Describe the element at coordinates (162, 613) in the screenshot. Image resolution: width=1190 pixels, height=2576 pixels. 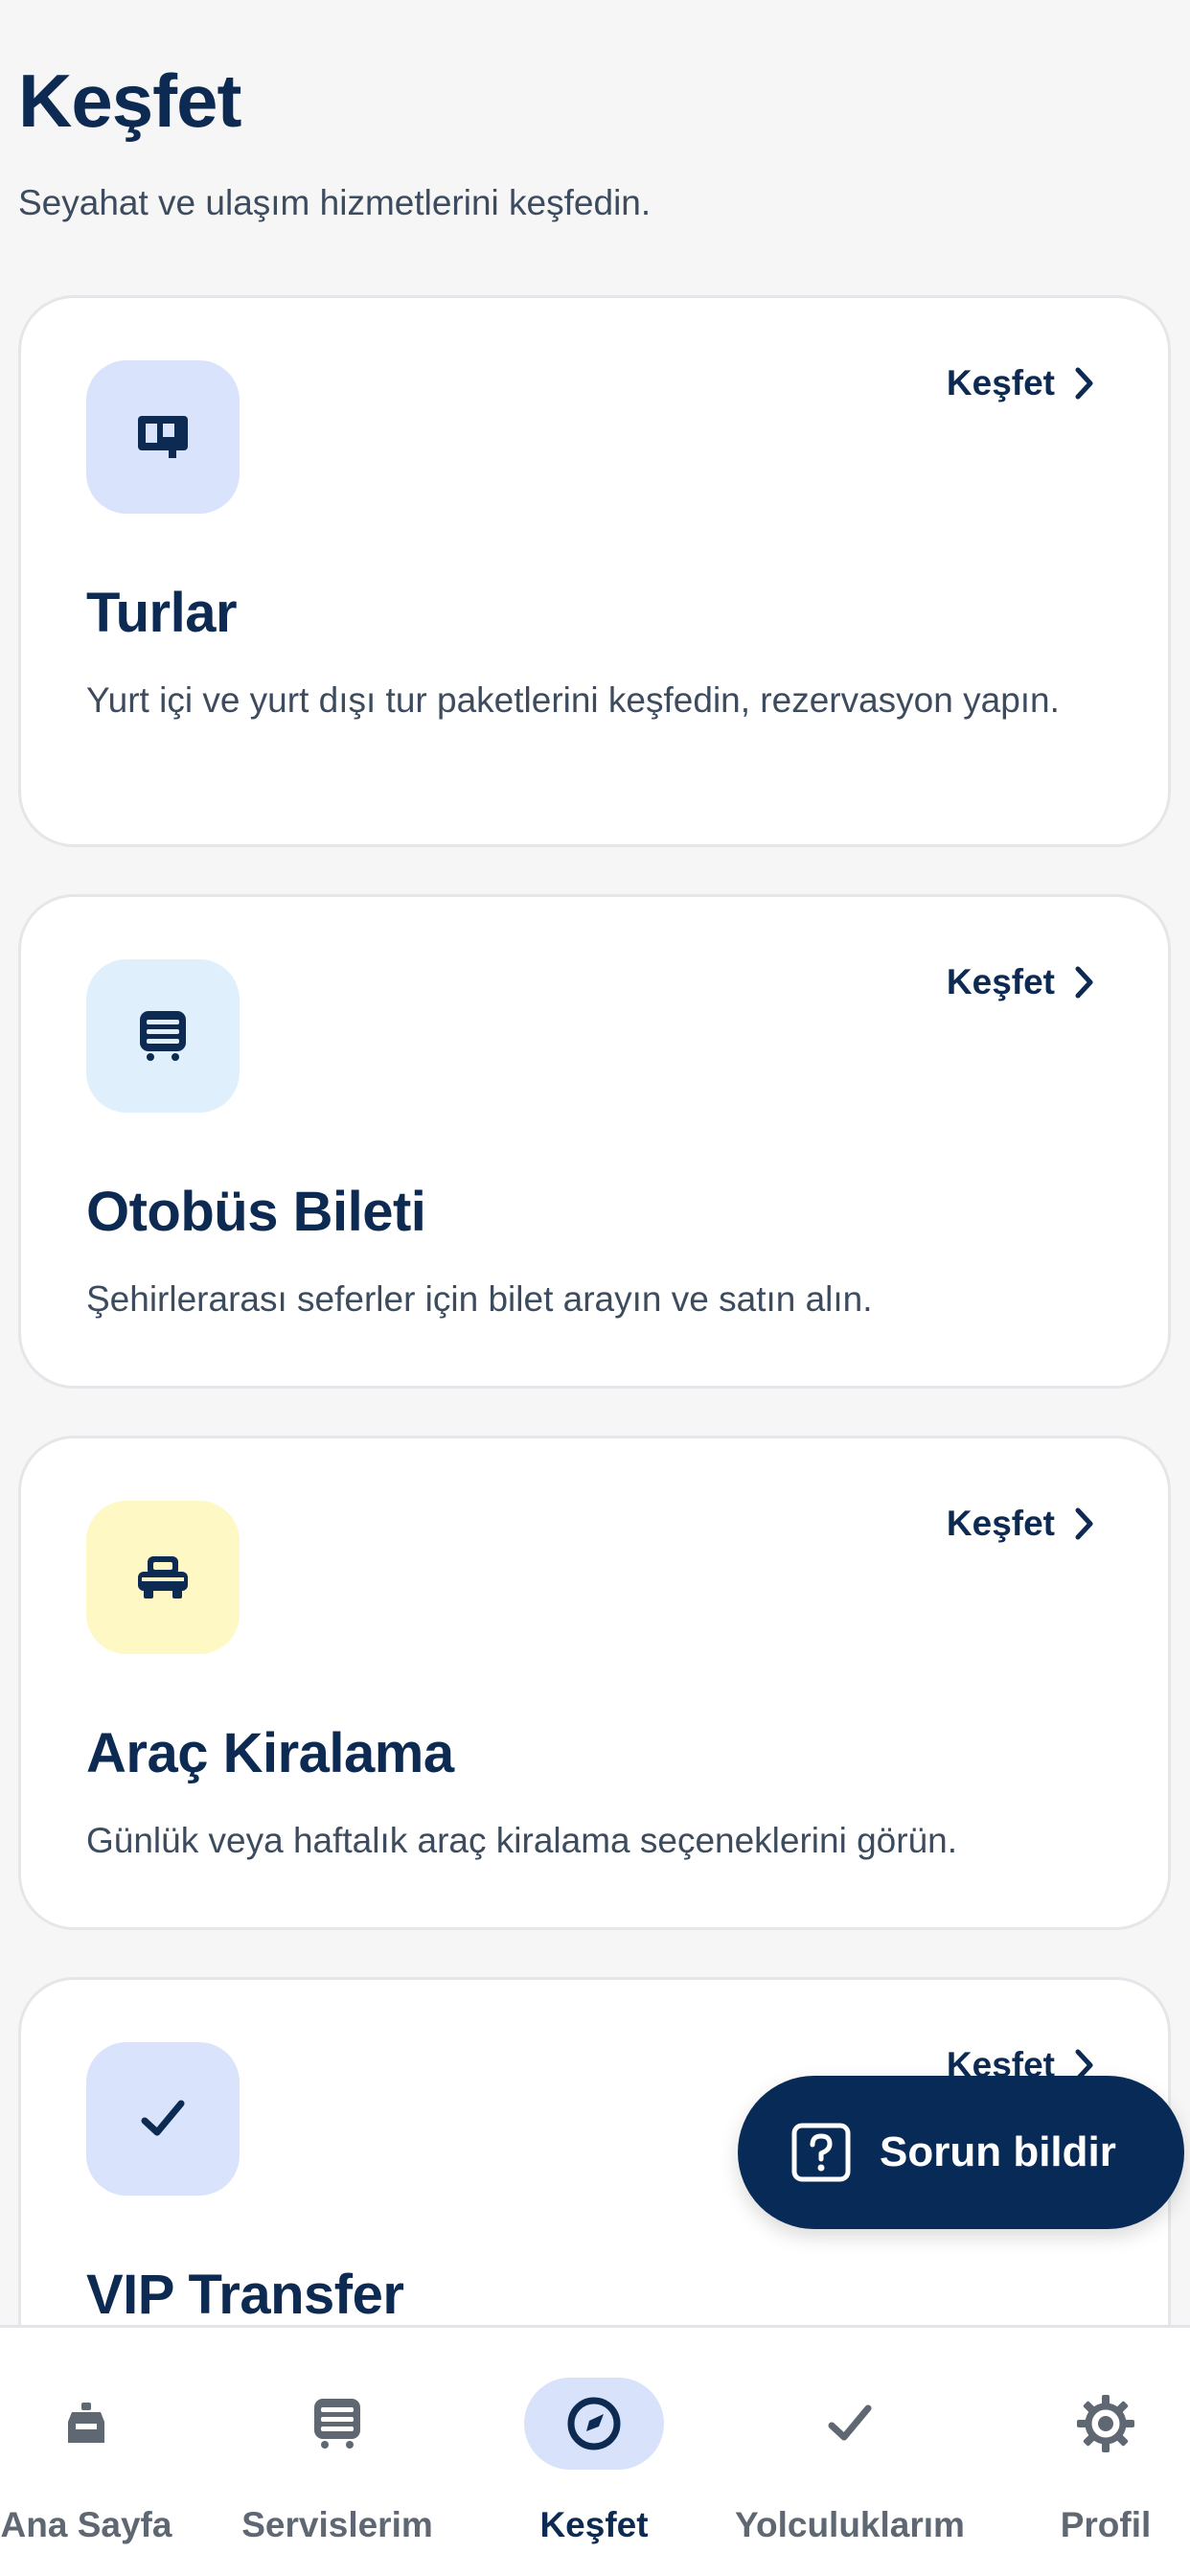
I see `card-title: Turlar` at that location.